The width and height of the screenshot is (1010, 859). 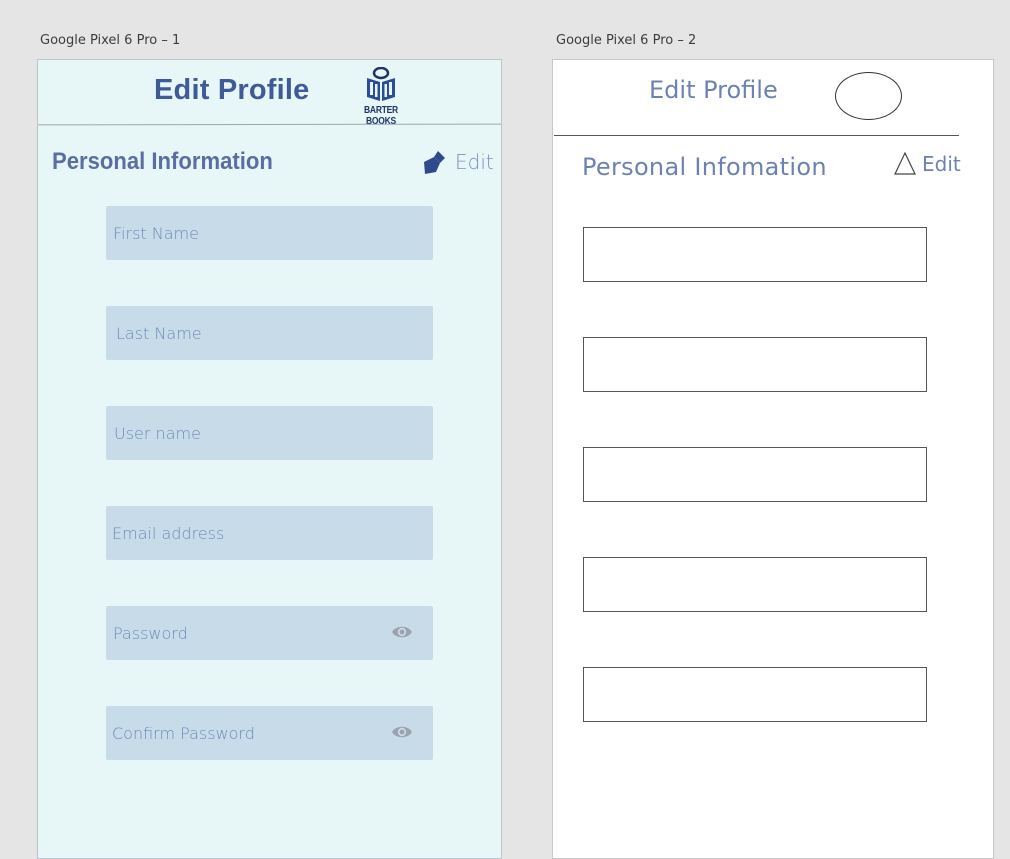 What do you see at coordinates (381, 83) in the screenshot?
I see `book-logo-icon` at bounding box center [381, 83].